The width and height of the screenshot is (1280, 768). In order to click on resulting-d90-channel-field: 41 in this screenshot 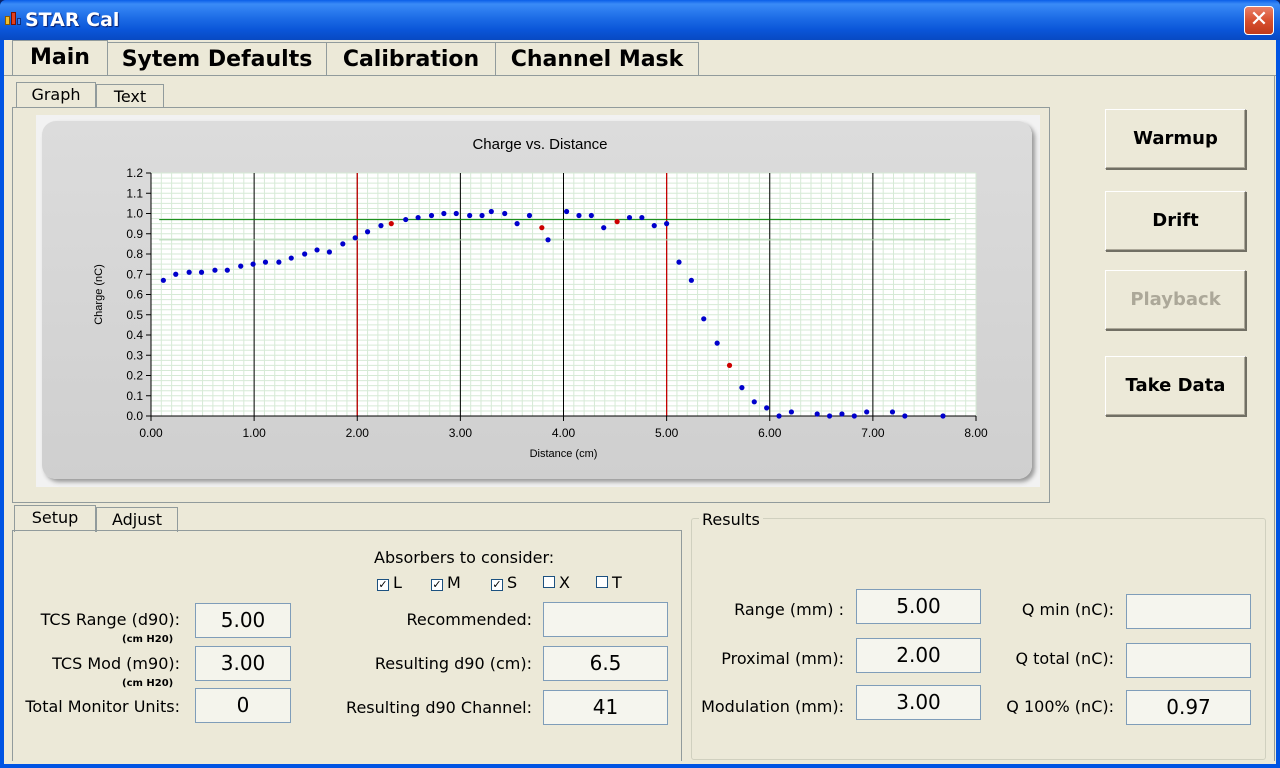, I will do `click(605, 707)`.